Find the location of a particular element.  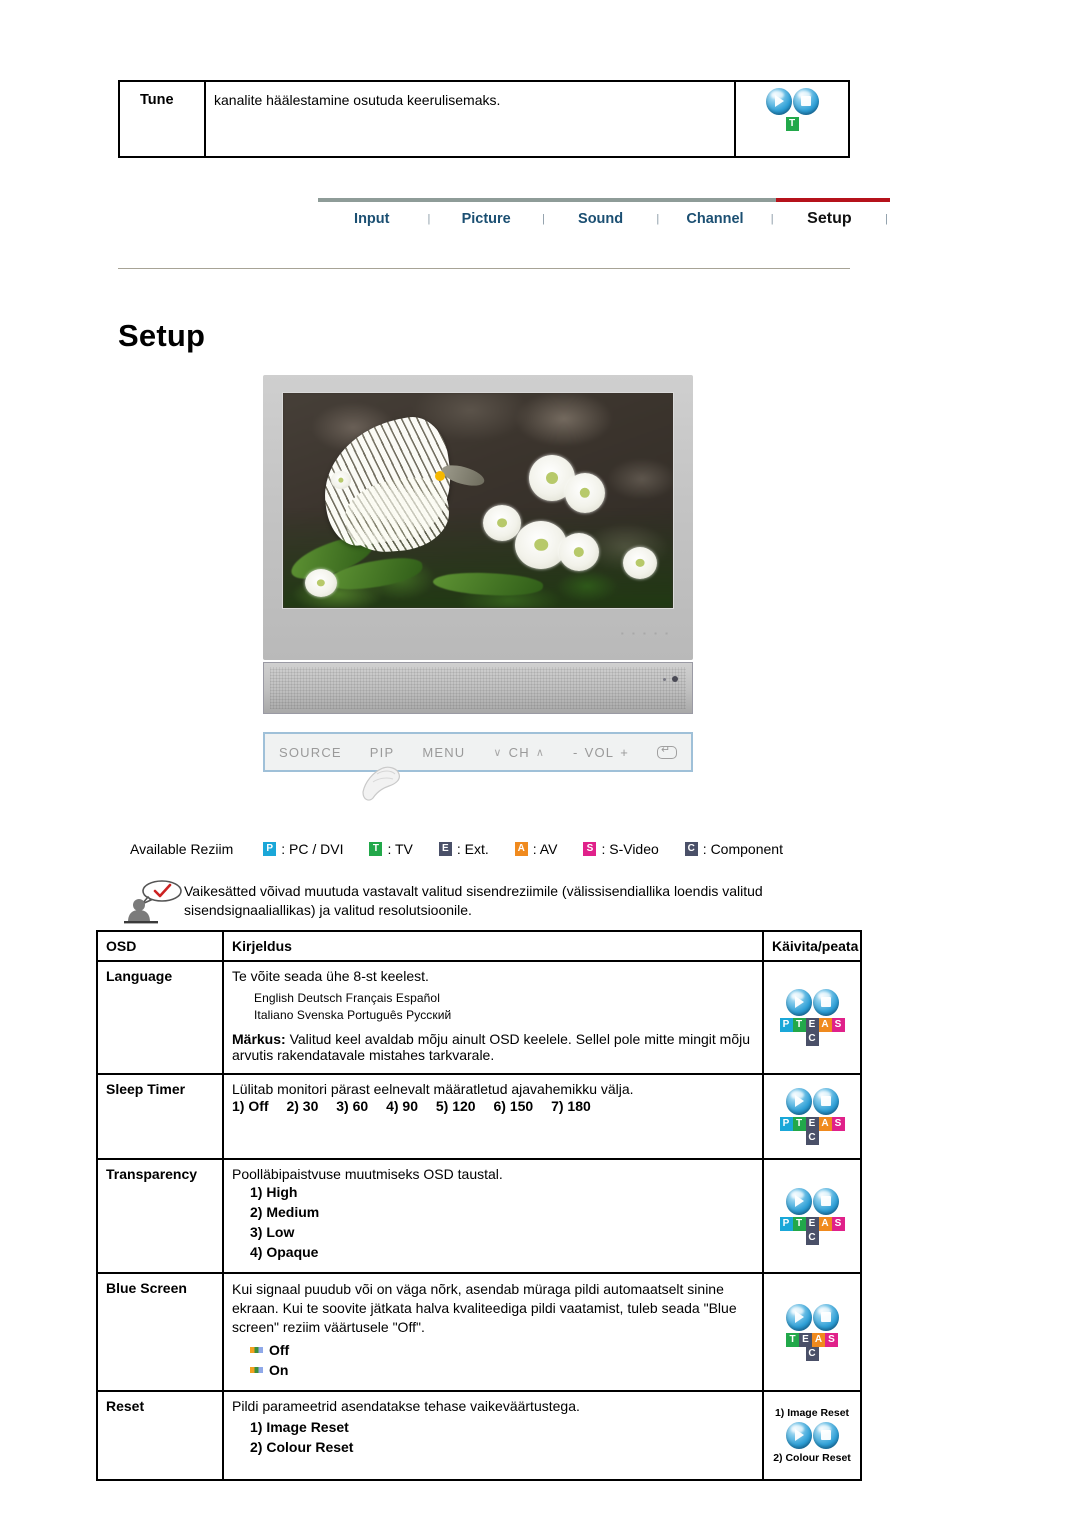

pip-button: PIP is located at coordinates (382, 752).